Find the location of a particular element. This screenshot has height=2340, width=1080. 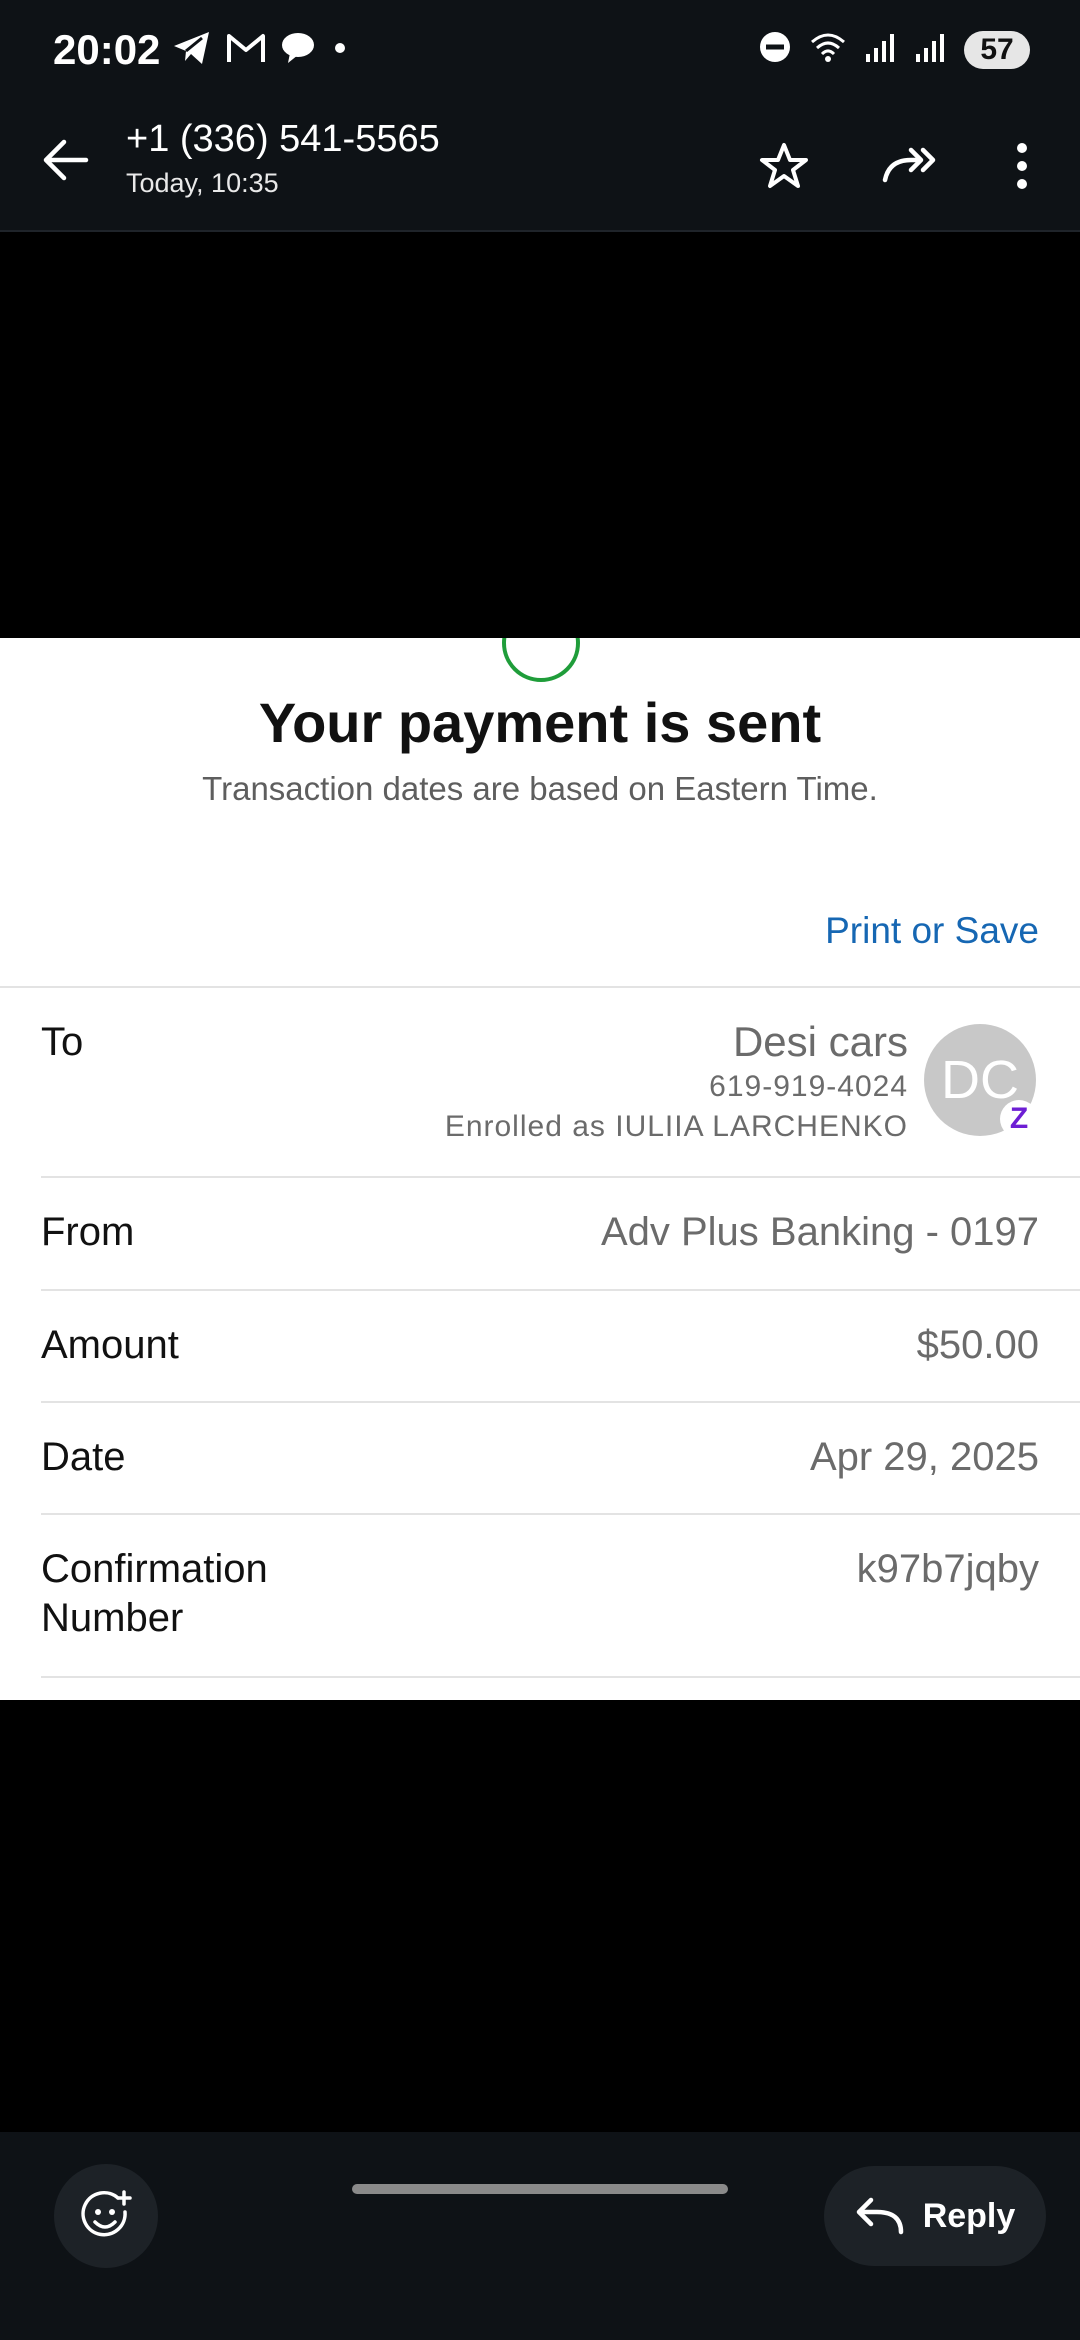

star-button is located at coordinates (784, 166).